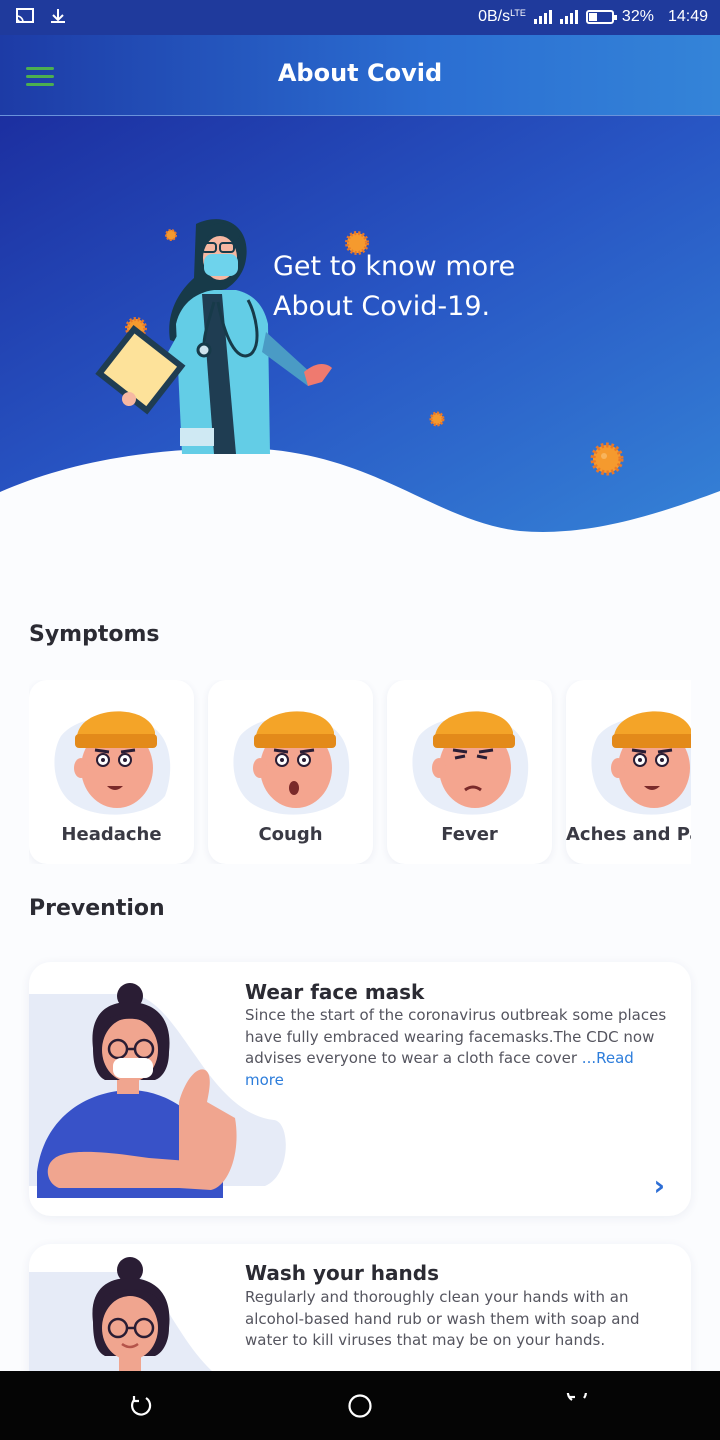 The height and width of the screenshot is (1440, 720). What do you see at coordinates (111, 834) in the screenshot?
I see `symptom-label: Headache` at bounding box center [111, 834].